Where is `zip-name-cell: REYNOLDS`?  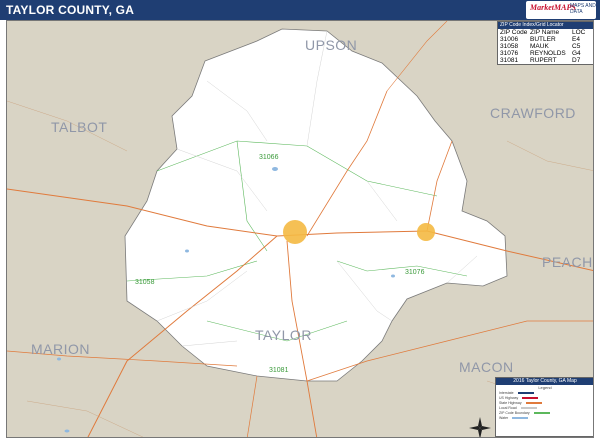
zip-name-cell: REYNOLDS is located at coordinates (548, 53).